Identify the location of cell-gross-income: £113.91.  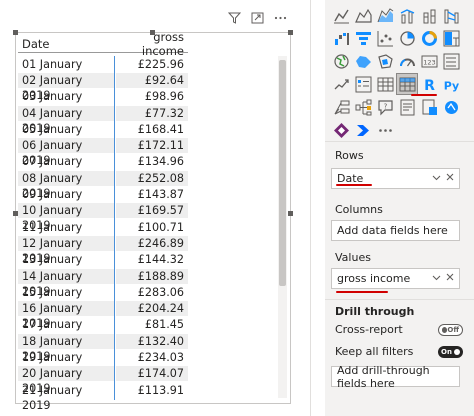
(160, 390).